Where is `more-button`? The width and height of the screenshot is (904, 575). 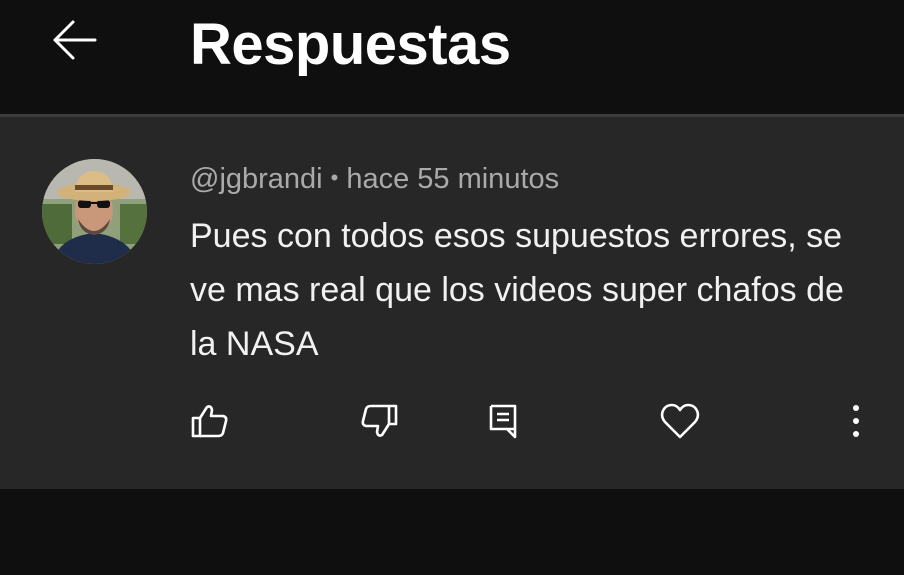 more-button is located at coordinates (856, 421).